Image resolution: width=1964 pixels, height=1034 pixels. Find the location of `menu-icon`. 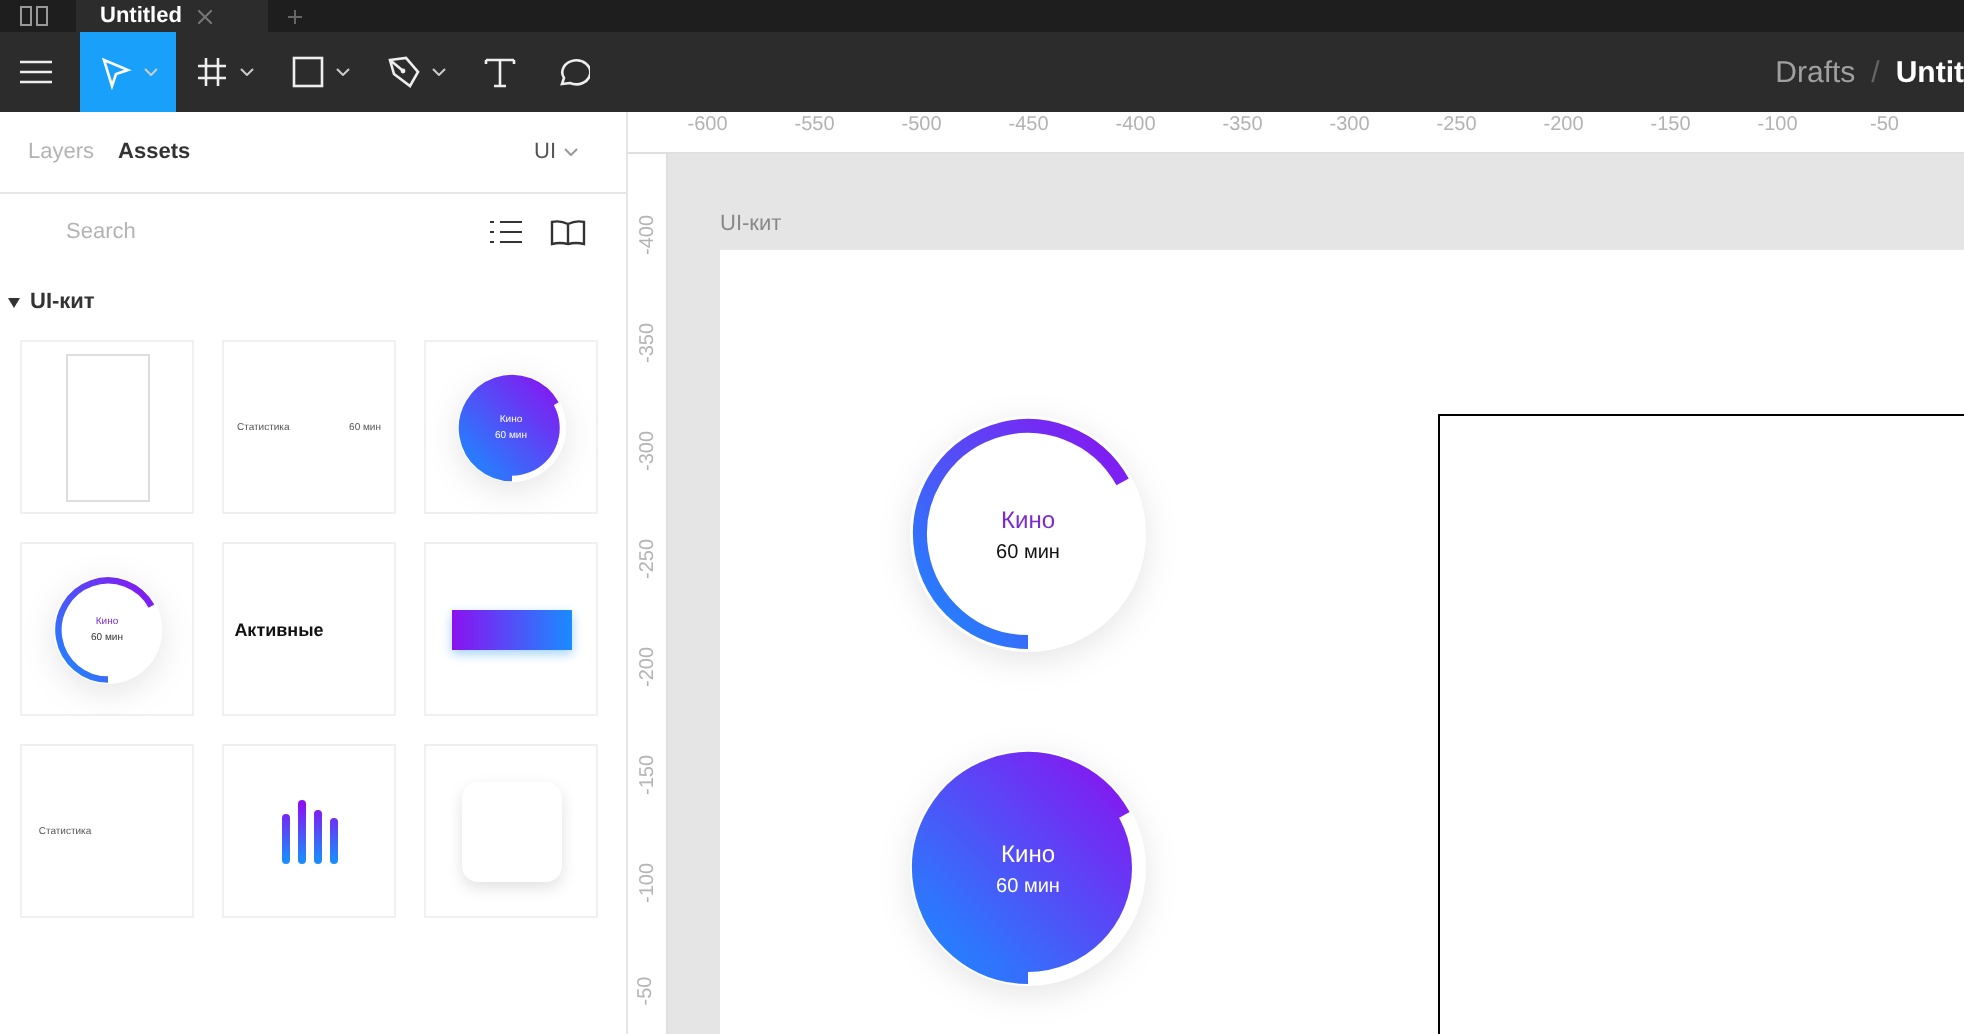

menu-icon is located at coordinates (36, 72).